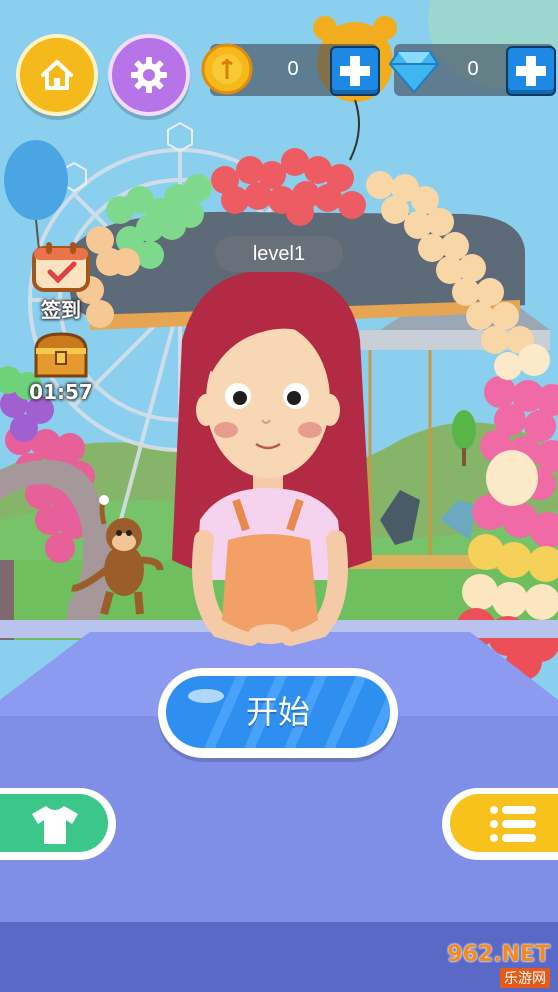 This screenshot has width=558, height=992. I want to click on coin-count: 0, so click(293, 69).